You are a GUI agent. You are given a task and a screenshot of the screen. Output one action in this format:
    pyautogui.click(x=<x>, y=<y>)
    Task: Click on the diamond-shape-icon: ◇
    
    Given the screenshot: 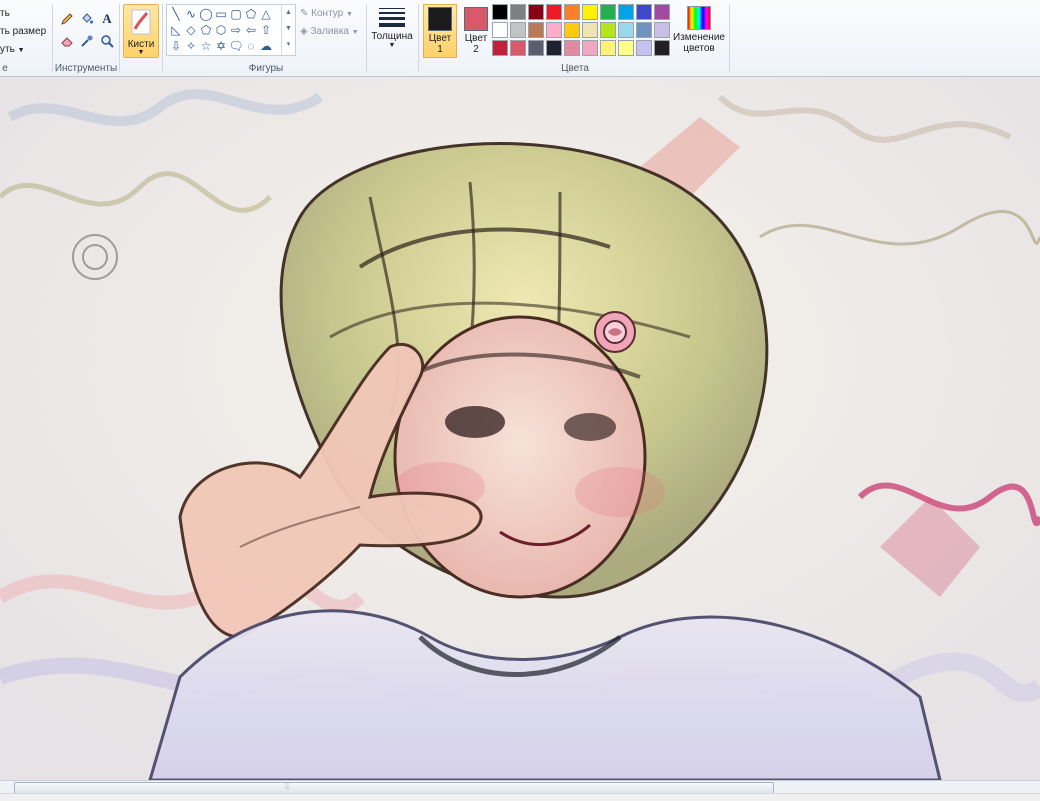 What is the action you would take?
    pyautogui.click(x=191, y=30)
    